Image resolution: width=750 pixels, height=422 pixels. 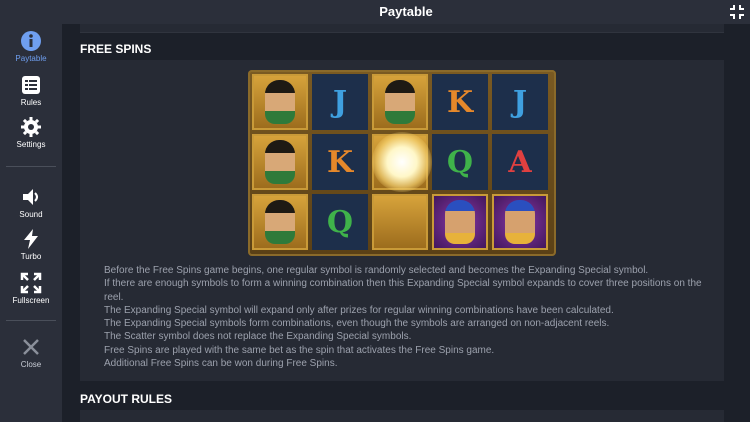 What do you see at coordinates (31, 127) in the screenshot?
I see `gear-icon` at bounding box center [31, 127].